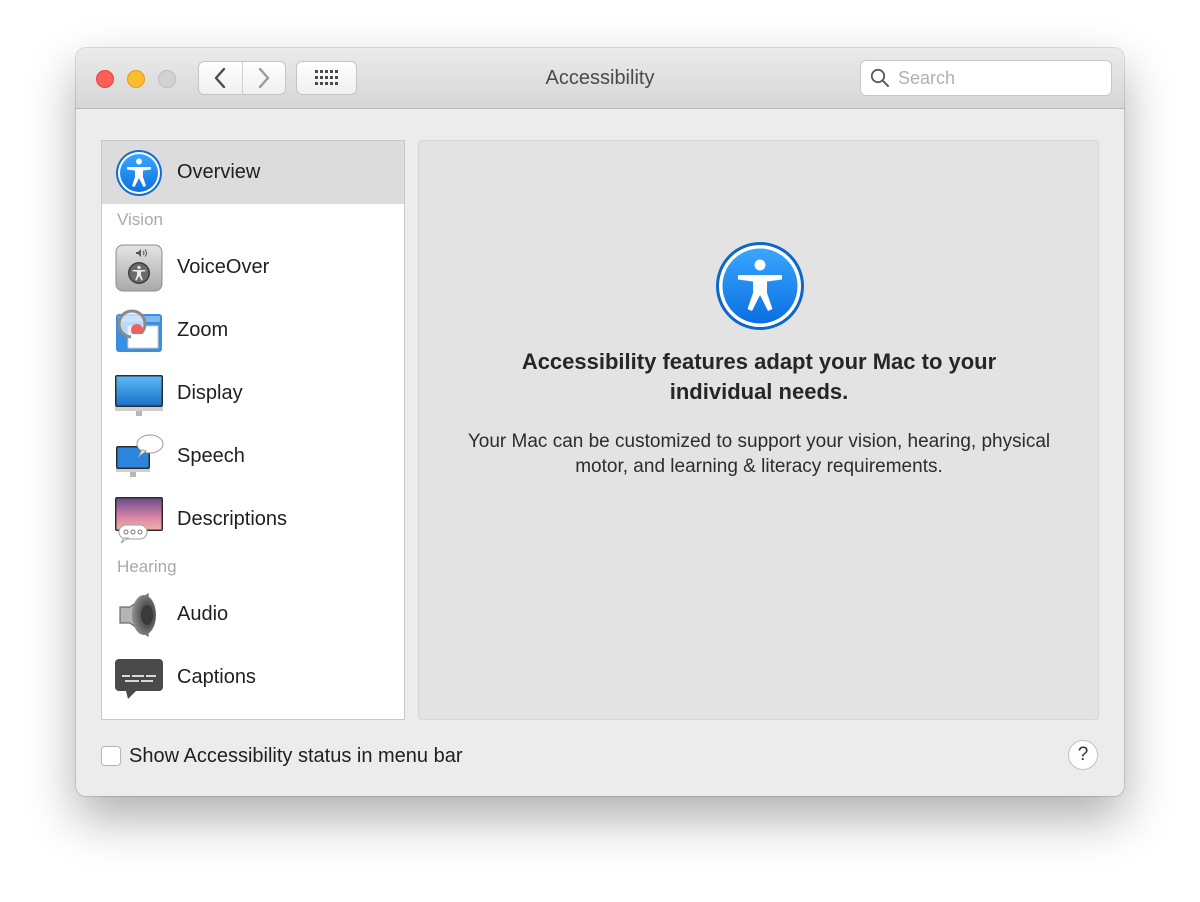  I want to click on search-input, so click(998, 78).